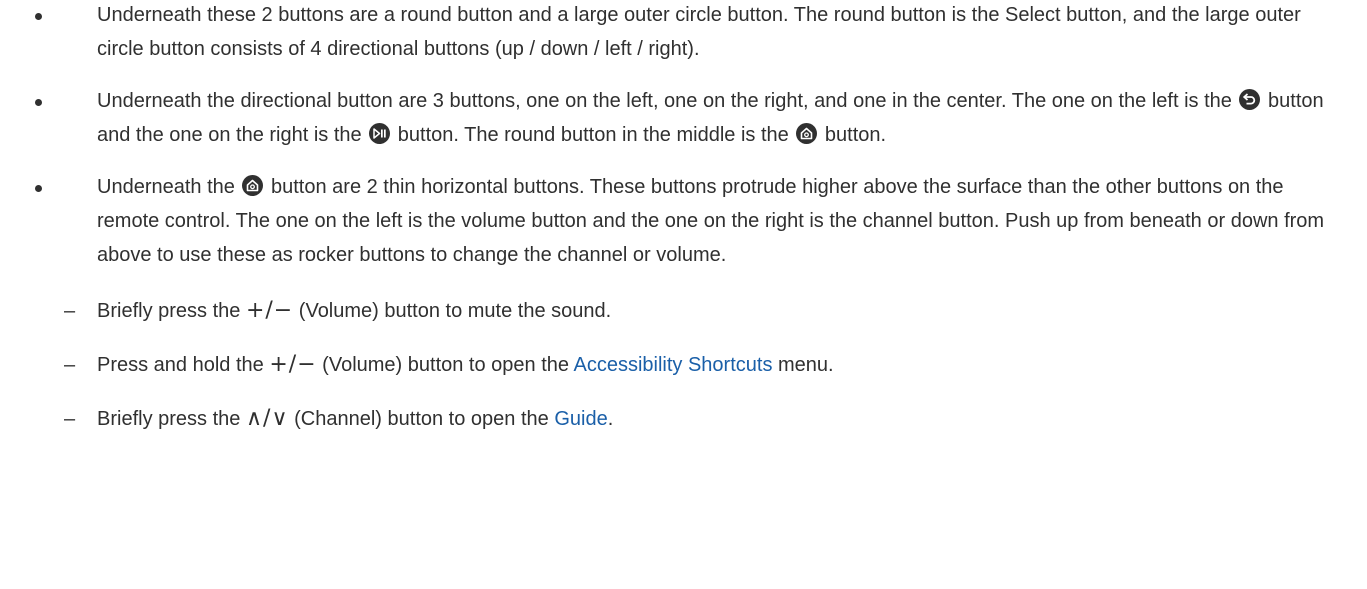 This screenshot has width=1367, height=589. Describe the element at coordinates (452, 311) in the screenshot. I see `sub-item-text: (Volume) button to mute the sound.` at that location.